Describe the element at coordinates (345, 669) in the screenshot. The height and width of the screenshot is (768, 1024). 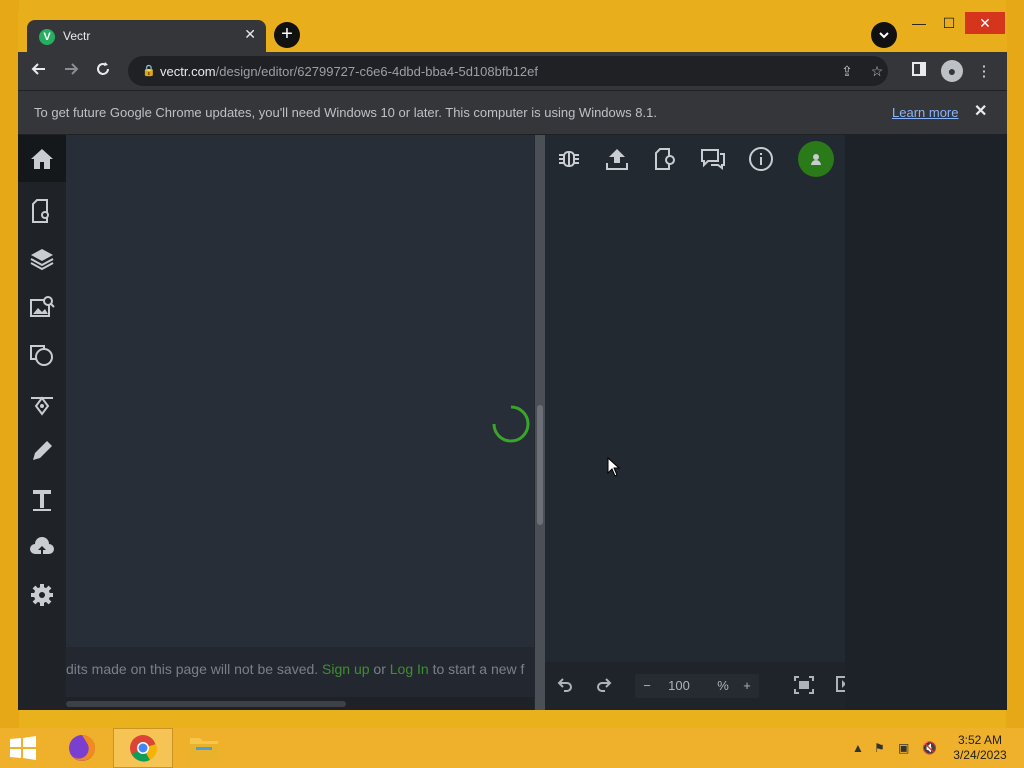
I see `sign-up-link: Sign up` at that location.